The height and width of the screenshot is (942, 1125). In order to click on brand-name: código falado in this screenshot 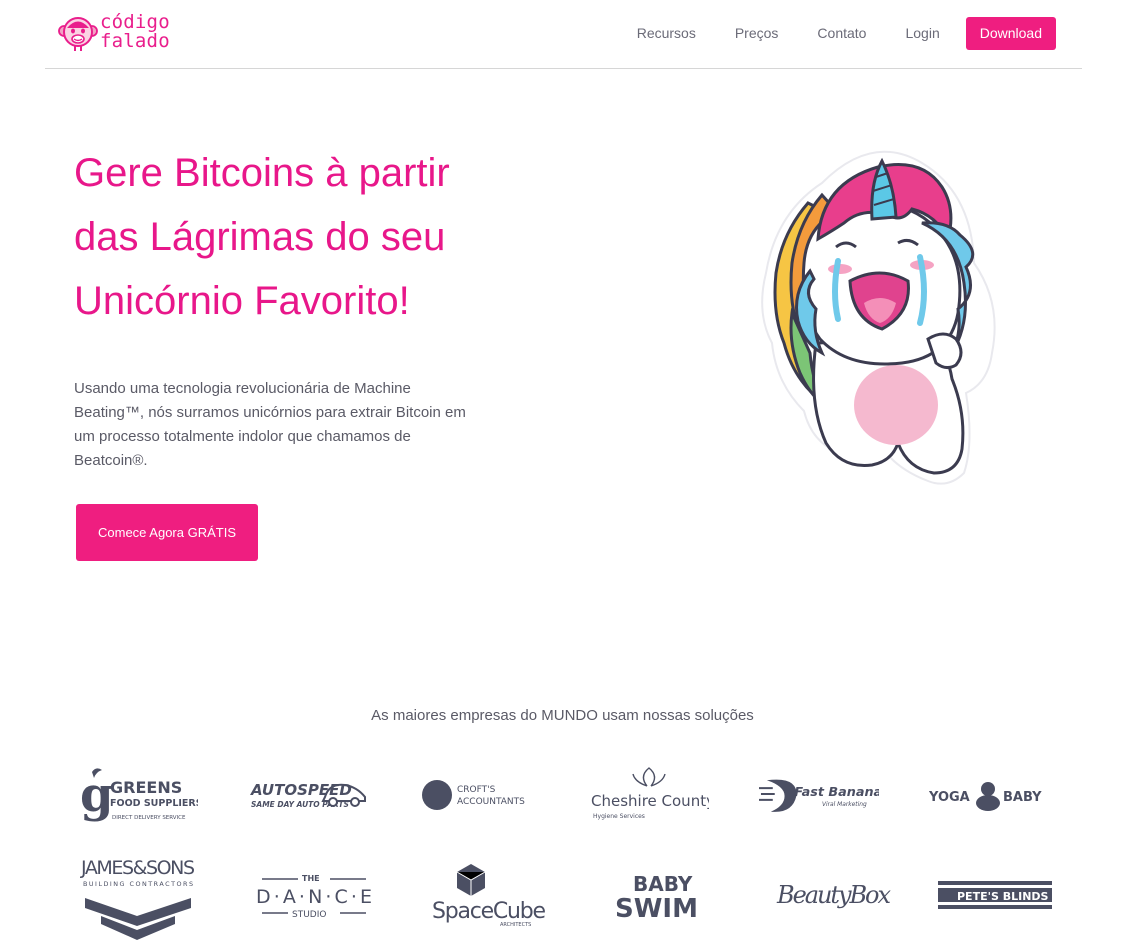, I will do `click(135, 32)`.